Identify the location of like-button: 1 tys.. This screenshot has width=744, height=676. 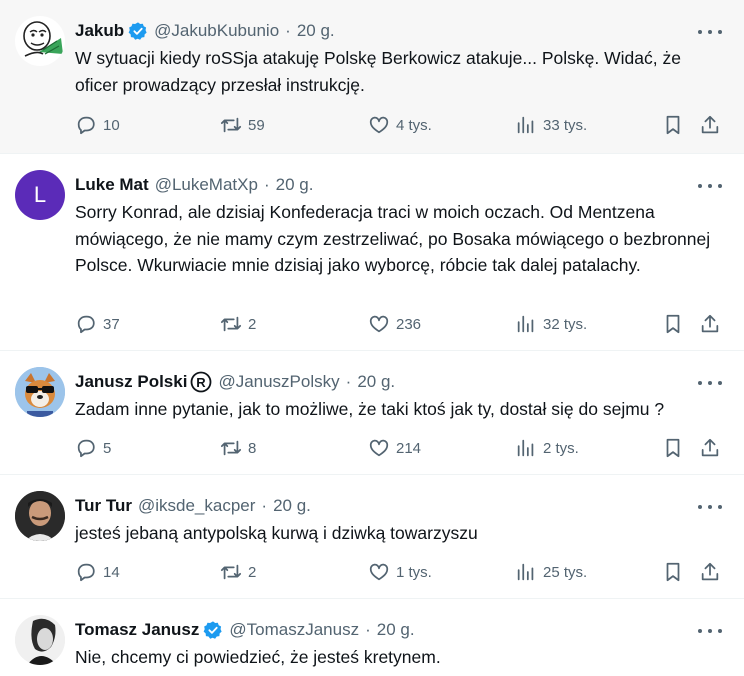
(400, 572).